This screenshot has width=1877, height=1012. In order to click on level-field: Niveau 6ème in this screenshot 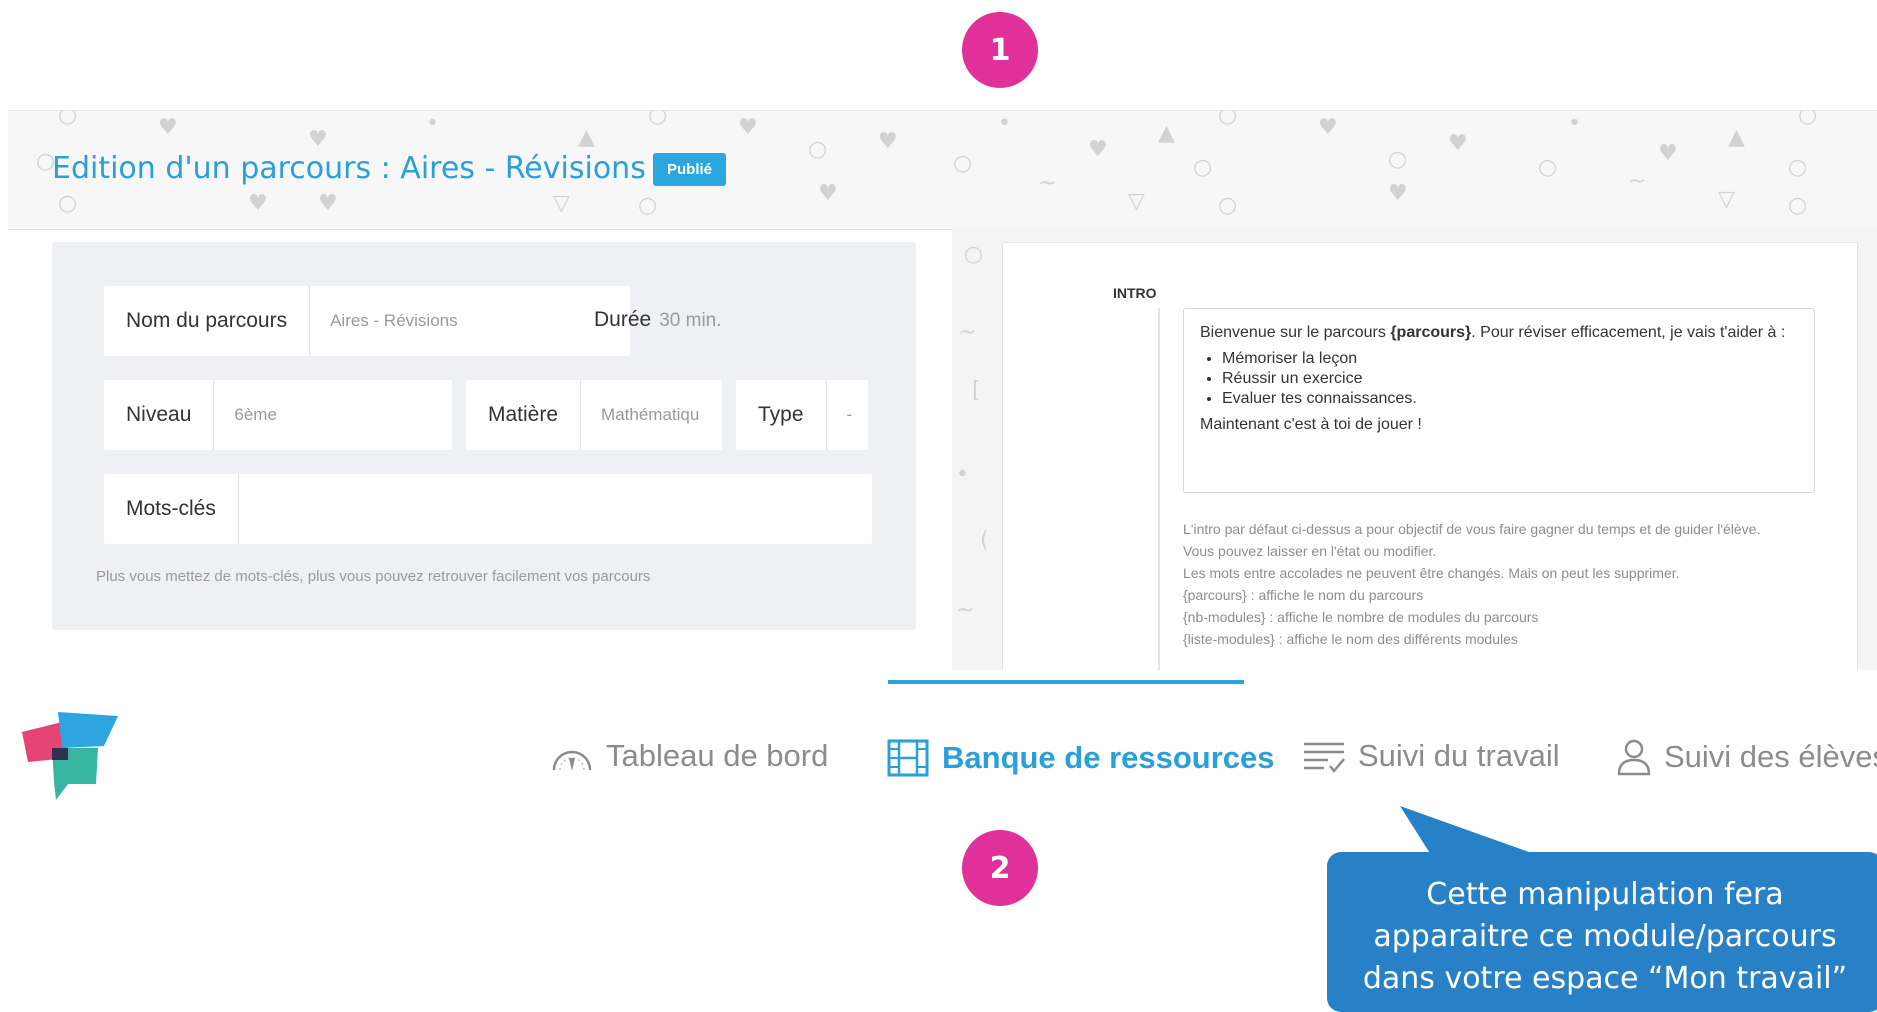, I will do `click(278, 415)`.